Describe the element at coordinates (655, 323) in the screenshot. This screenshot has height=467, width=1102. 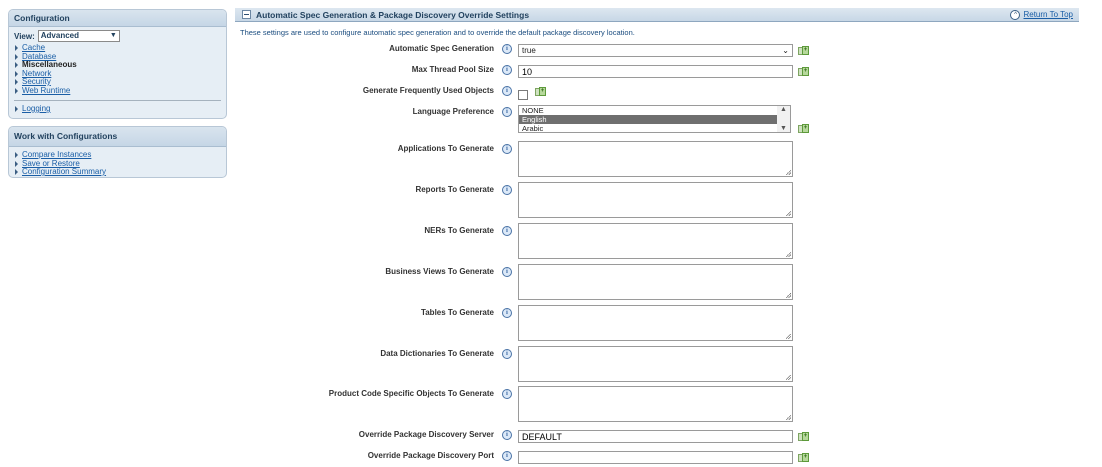
I see `tables-textarea` at that location.